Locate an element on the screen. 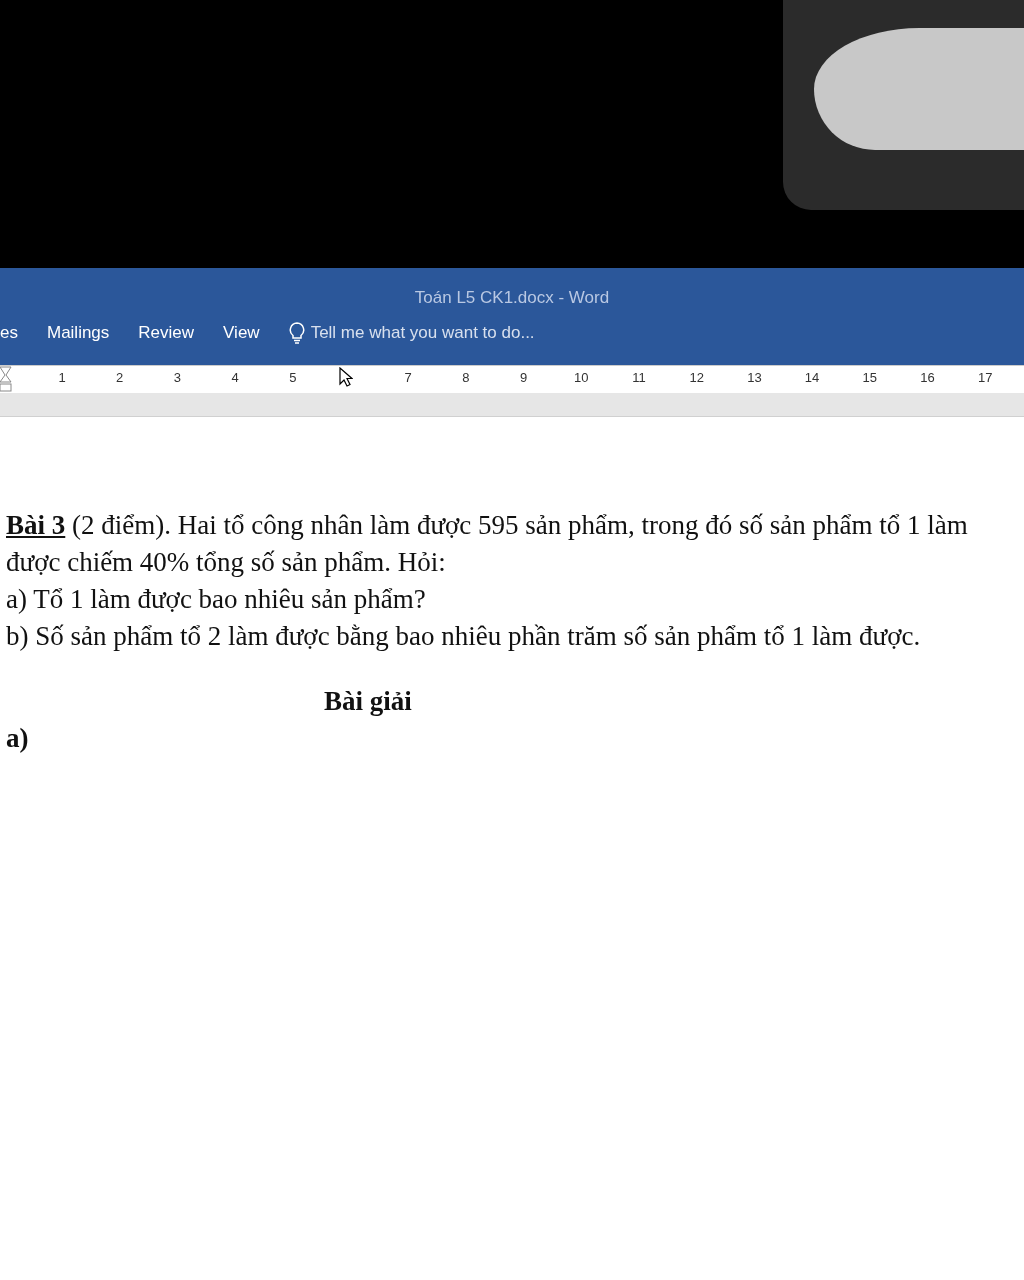 The image size is (1024, 1280). indent-marker-icon is located at coordinates (6, 379).